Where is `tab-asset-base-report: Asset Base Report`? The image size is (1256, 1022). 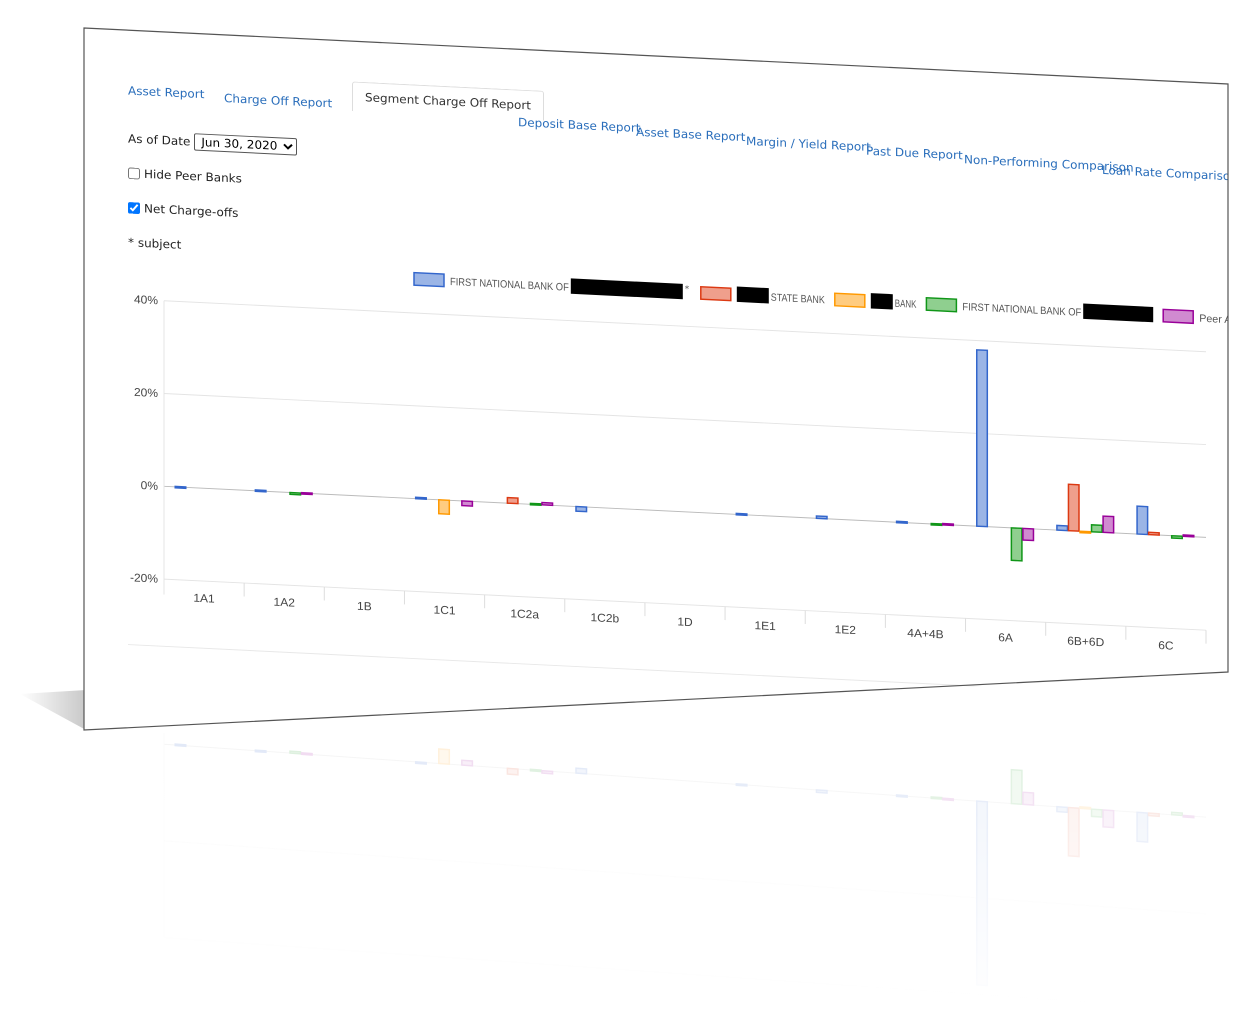 tab-asset-base-report: Asset Base Report is located at coordinates (690, 134).